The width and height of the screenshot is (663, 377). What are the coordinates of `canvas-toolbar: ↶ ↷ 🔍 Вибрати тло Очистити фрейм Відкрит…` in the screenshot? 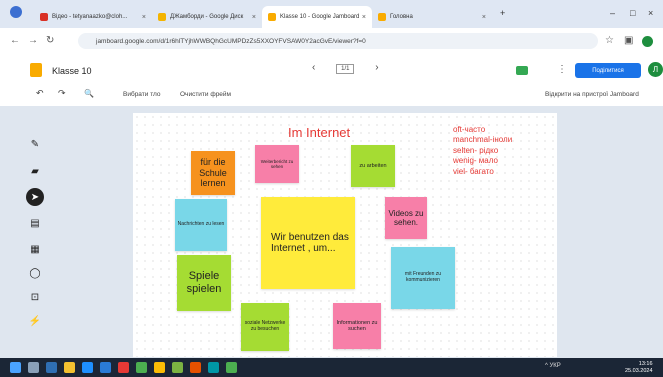 It's located at (331, 96).